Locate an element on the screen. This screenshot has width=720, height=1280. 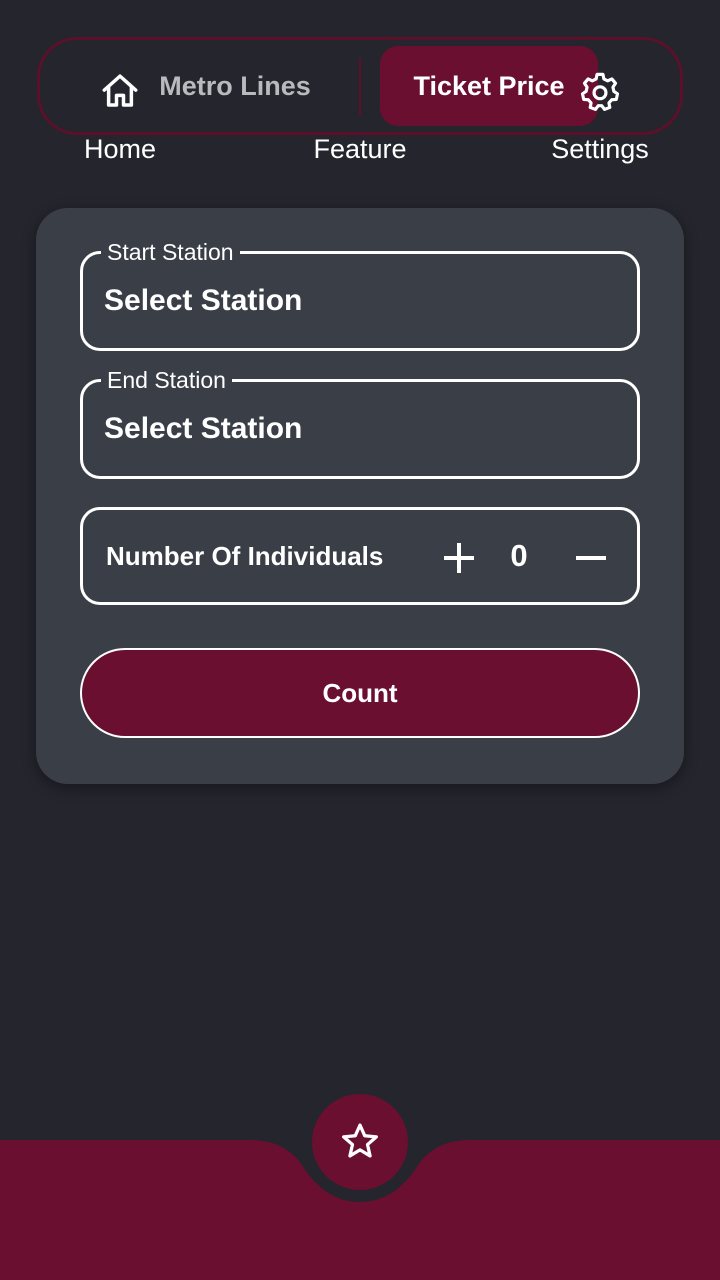
end-station-value: Select Station is located at coordinates (203, 429).